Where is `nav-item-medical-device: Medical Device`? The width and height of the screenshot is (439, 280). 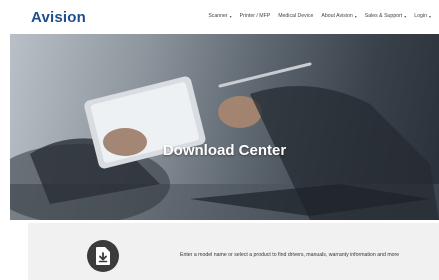
nav-item-medical-device: Medical Device is located at coordinates (295, 16).